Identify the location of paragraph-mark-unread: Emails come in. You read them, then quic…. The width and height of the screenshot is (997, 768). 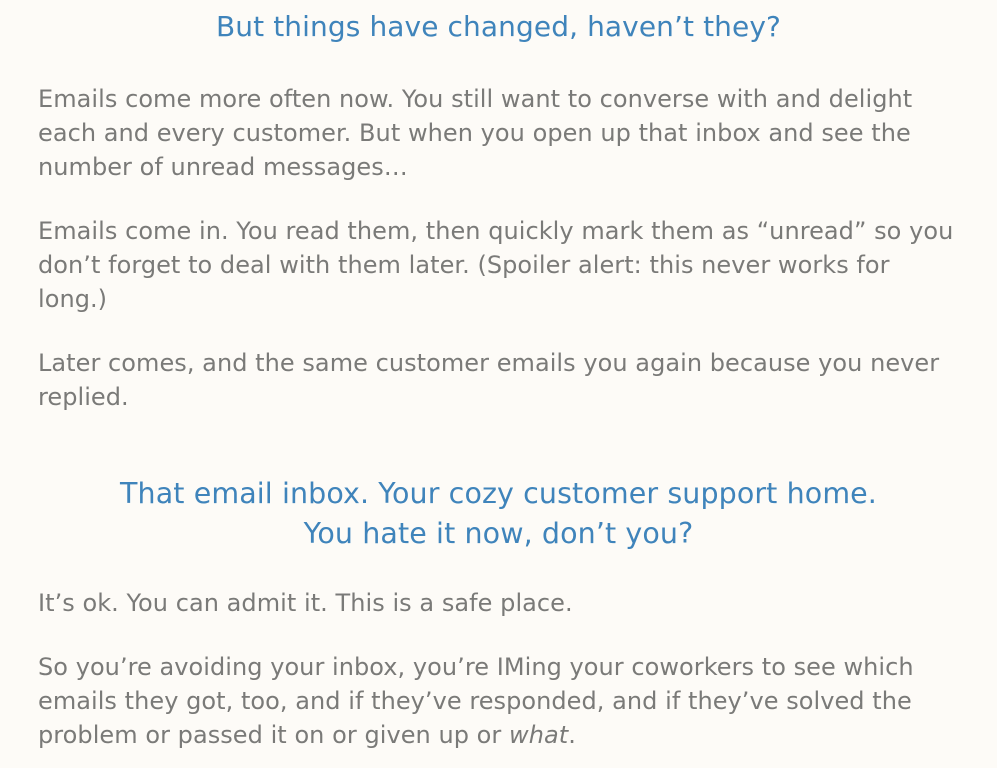
(496, 265).